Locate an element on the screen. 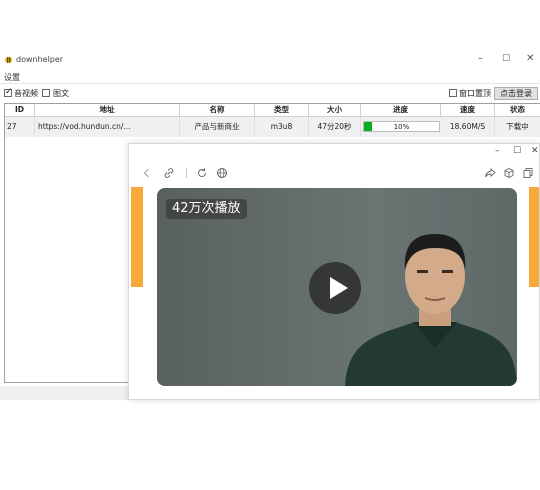  bee-logo-icon is located at coordinates (8, 60).